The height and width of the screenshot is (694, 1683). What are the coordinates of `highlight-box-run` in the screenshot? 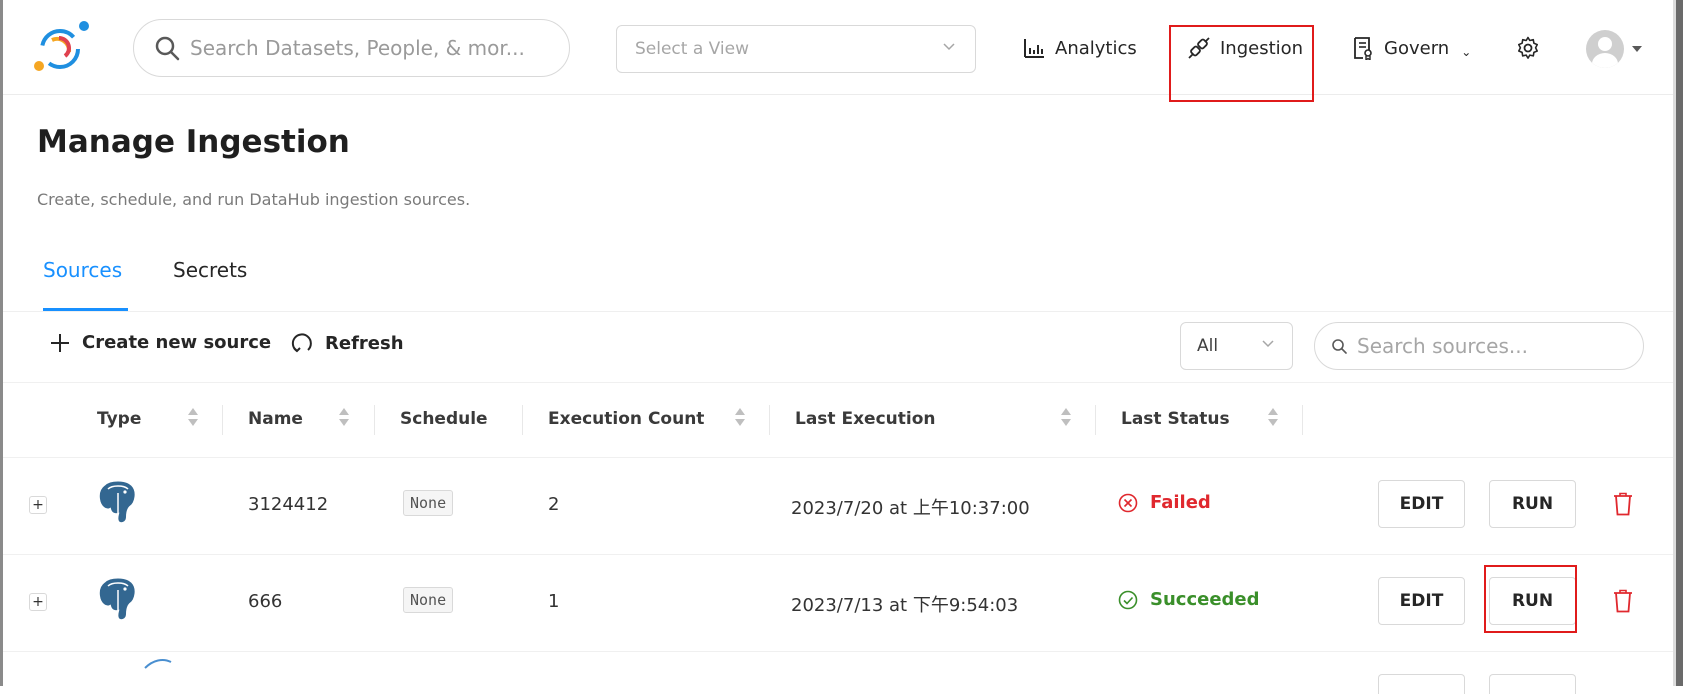 It's located at (1530, 599).